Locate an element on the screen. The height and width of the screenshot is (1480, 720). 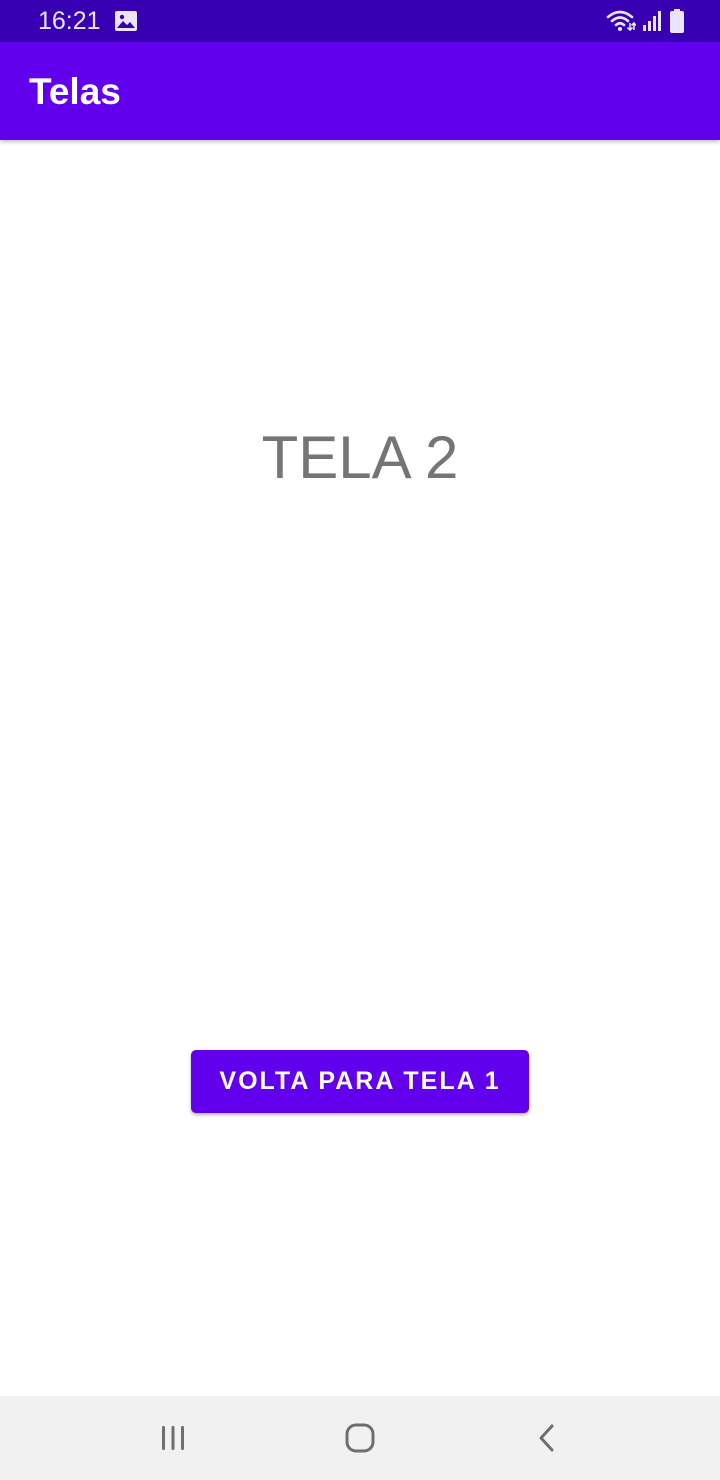
status-bar: 16:21 is located at coordinates (360, 21).